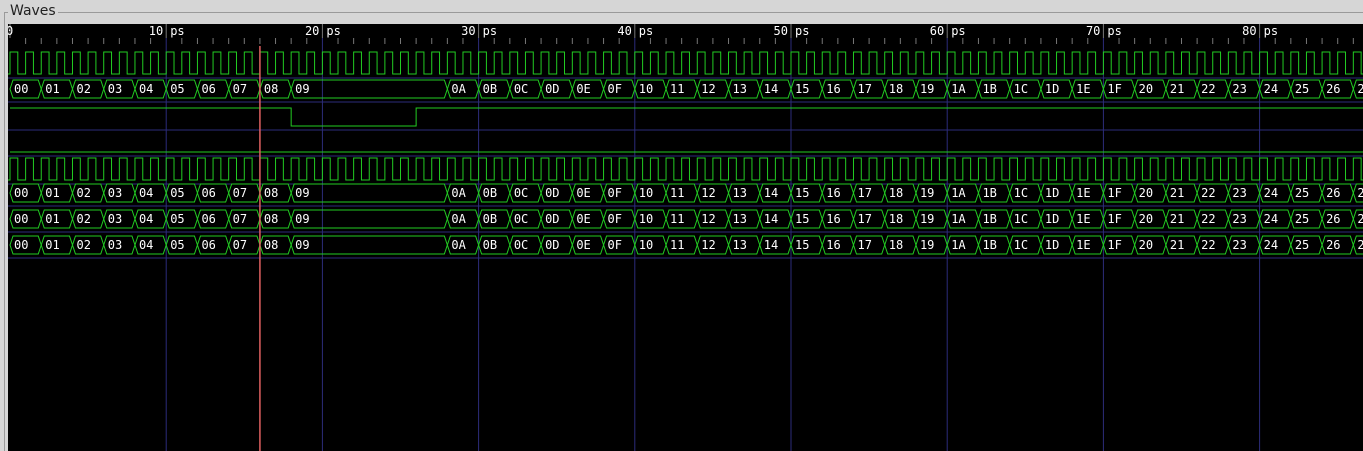  Describe the element at coordinates (802, 219) in the screenshot. I see `bus-value-label: 15` at that location.